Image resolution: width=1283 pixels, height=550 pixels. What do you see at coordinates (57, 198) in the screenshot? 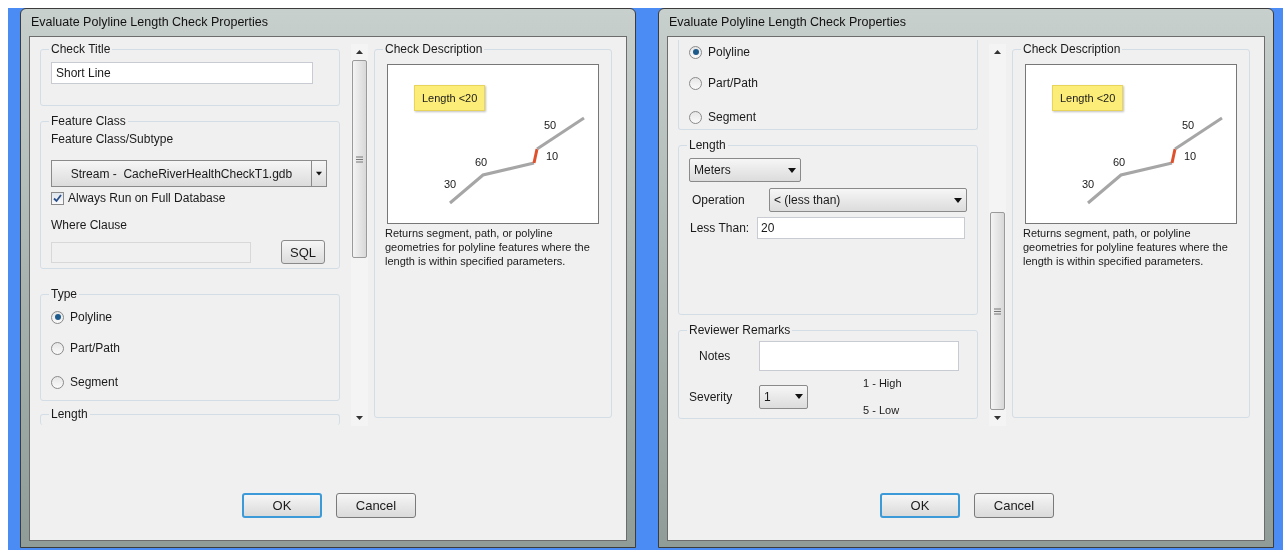
I see `checkmark-icon` at bounding box center [57, 198].